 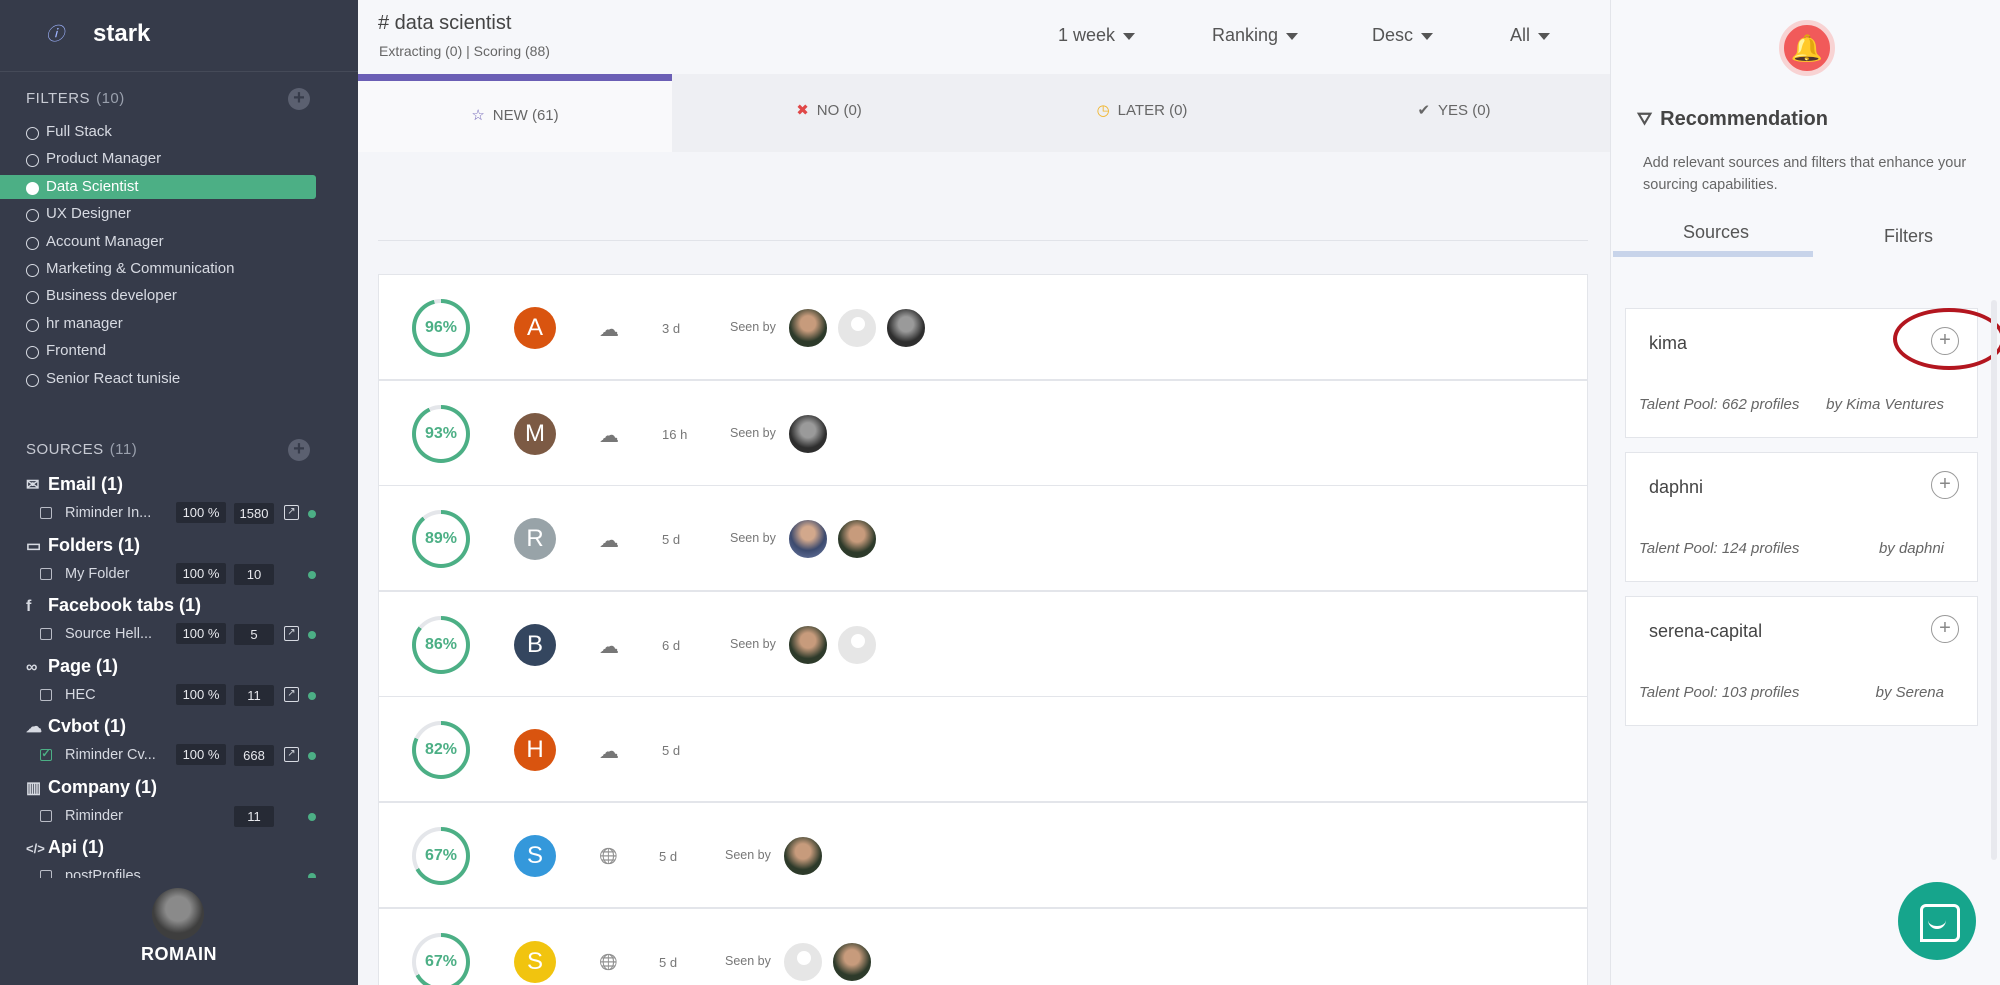 I want to click on tab-later: ◷ LATER (0), so click(x=1142, y=113).